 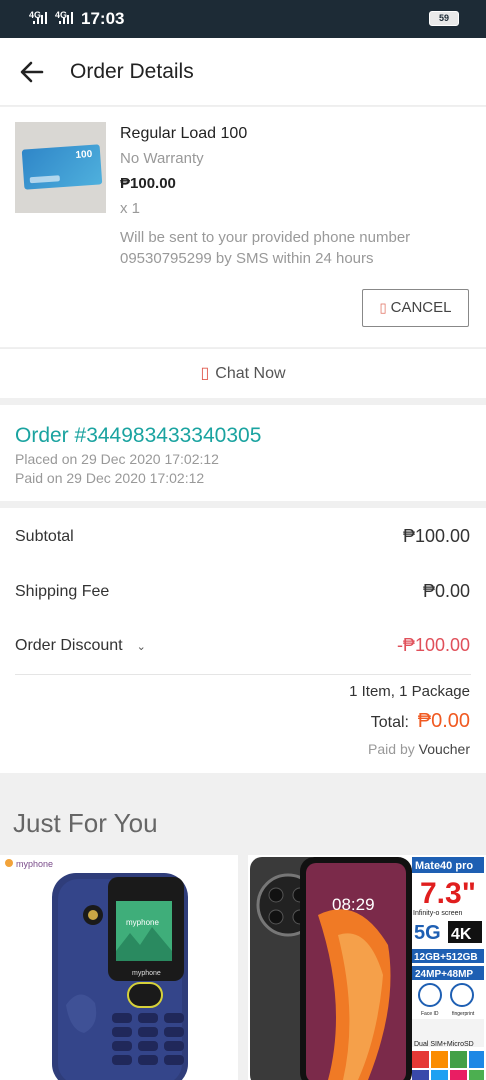 What do you see at coordinates (138, 435) in the screenshot?
I see `order-number: Order #344983433340305` at bounding box center [138, 435].